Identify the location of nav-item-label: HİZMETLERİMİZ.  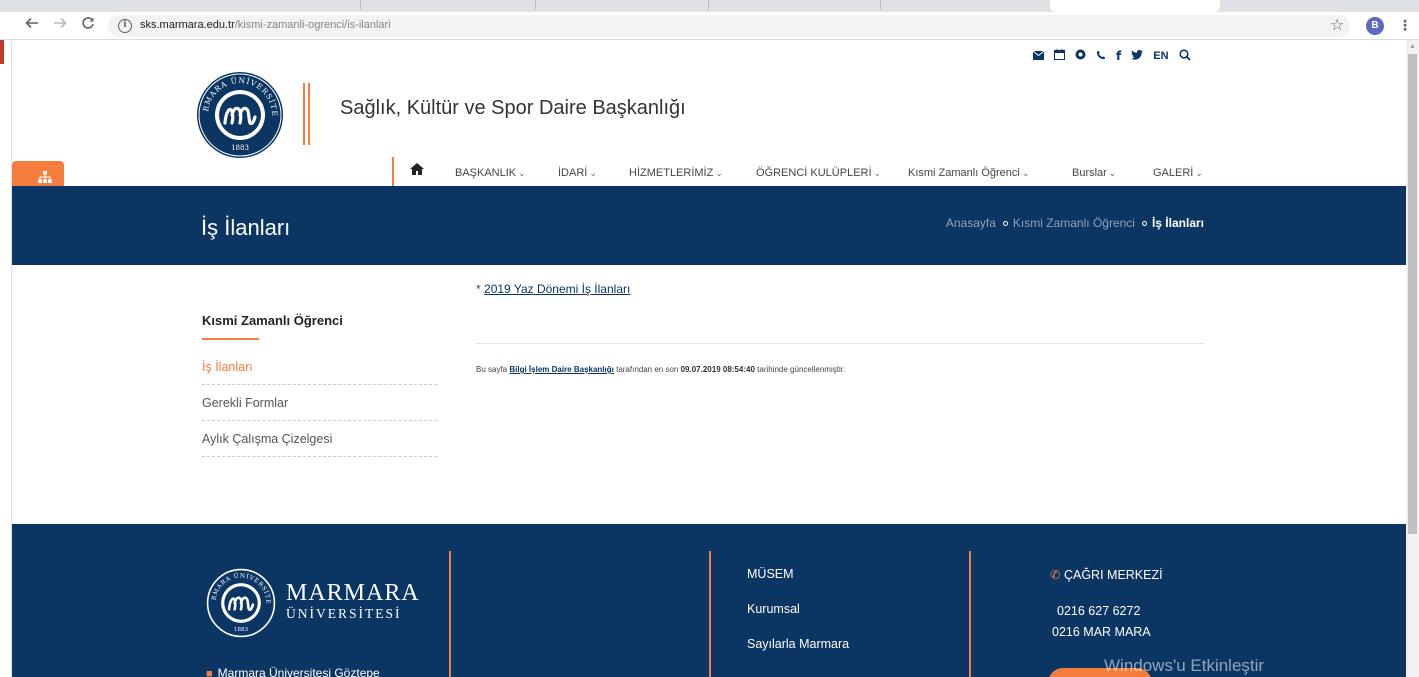
(671, 173).